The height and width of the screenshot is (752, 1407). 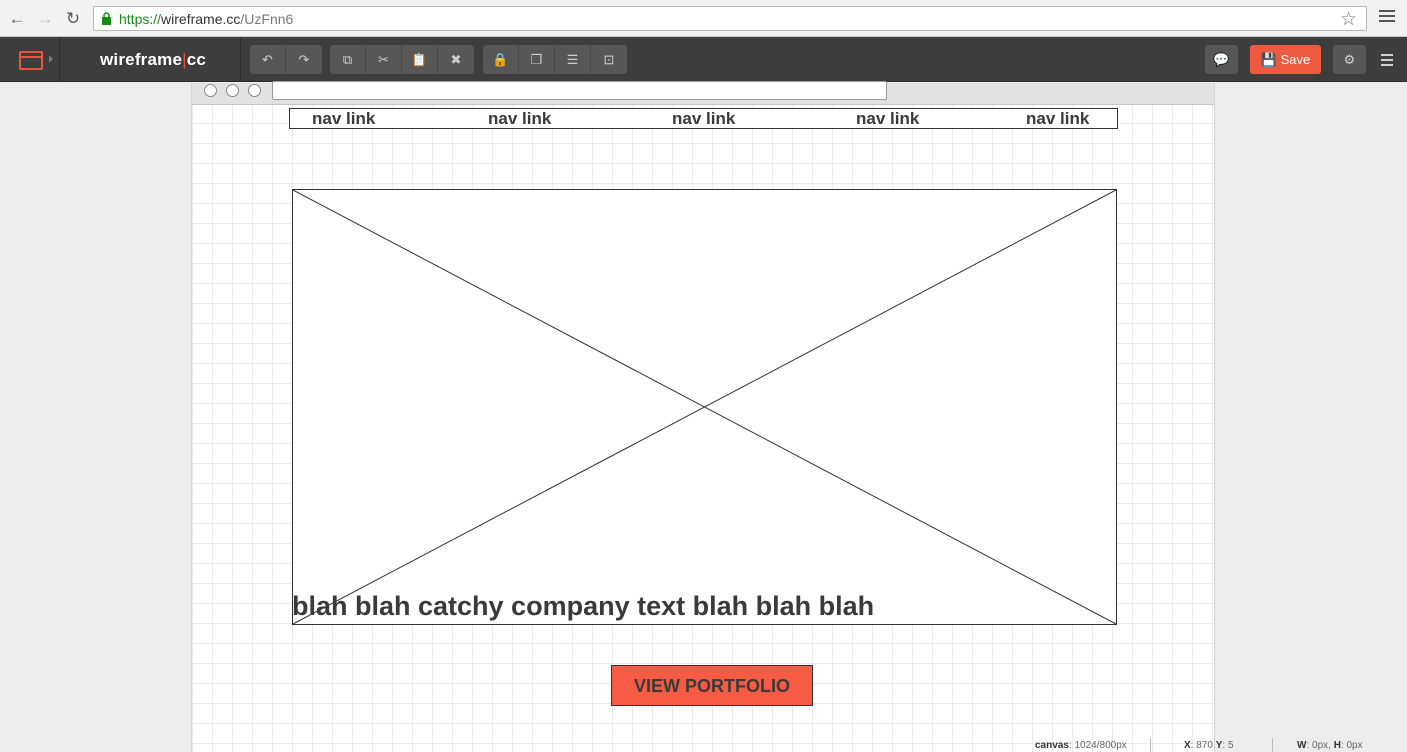 What do you see at coordinates (1387, 18) in the screenshot?
I see `browser-menu-icon` at bounding box center [1387, 18].